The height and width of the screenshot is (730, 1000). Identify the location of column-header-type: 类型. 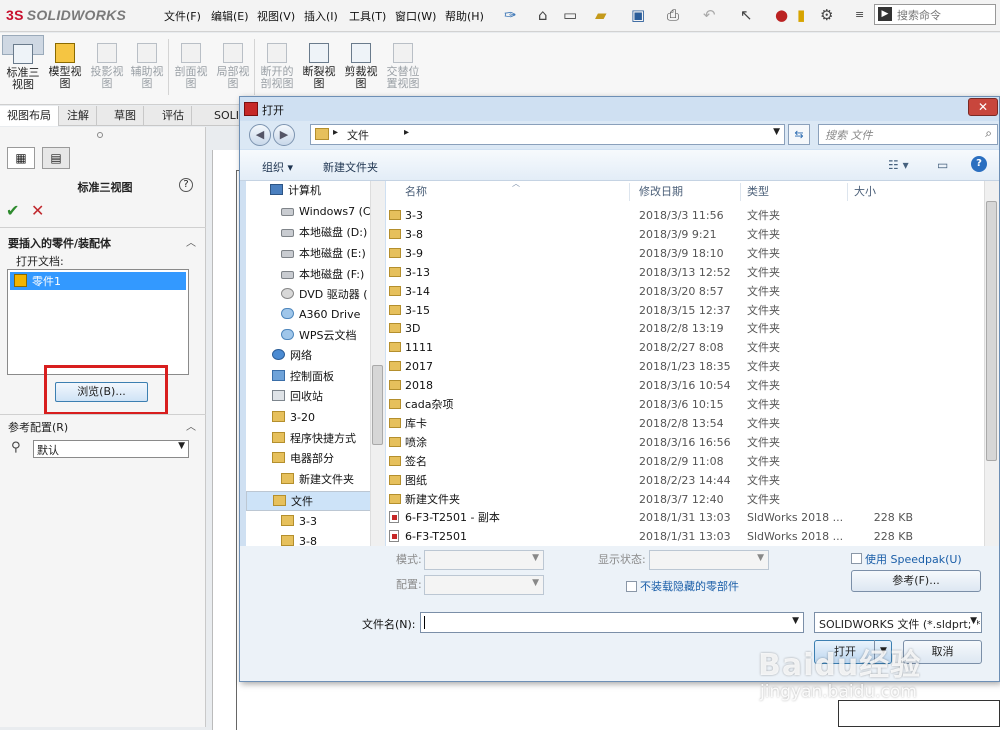
(758, 192).